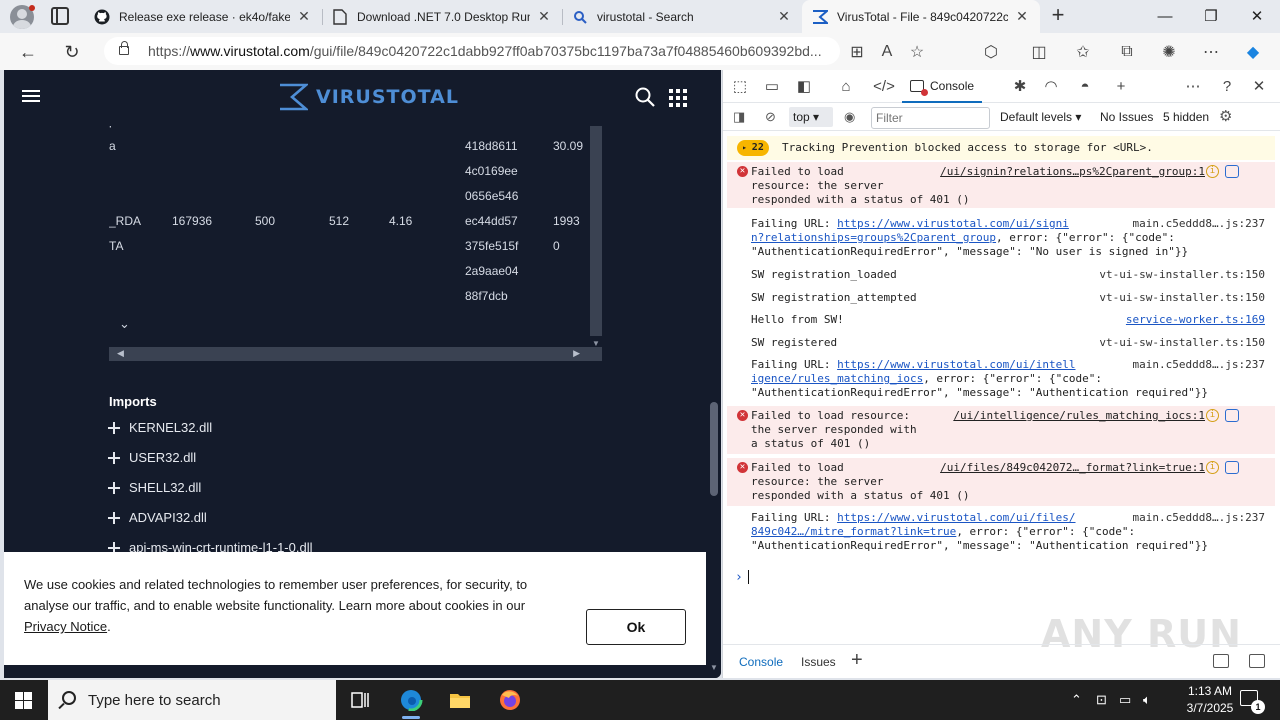  Describe the element at coordinates (942, 86) in the screenshot. I see `tab-console: Console` at that location.